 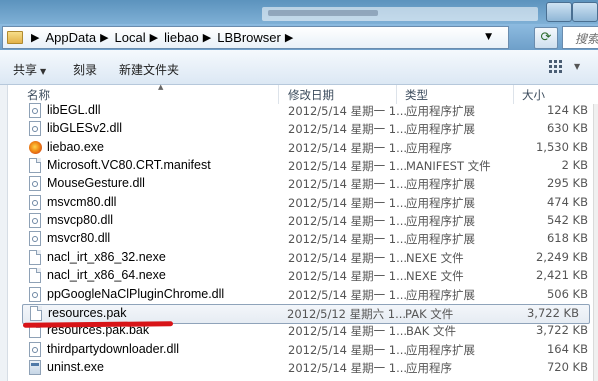 What do you see at coordinates (87, 312) in the screenshot?
I see `file-name: resources.pak` at bounding box center [87, 312].